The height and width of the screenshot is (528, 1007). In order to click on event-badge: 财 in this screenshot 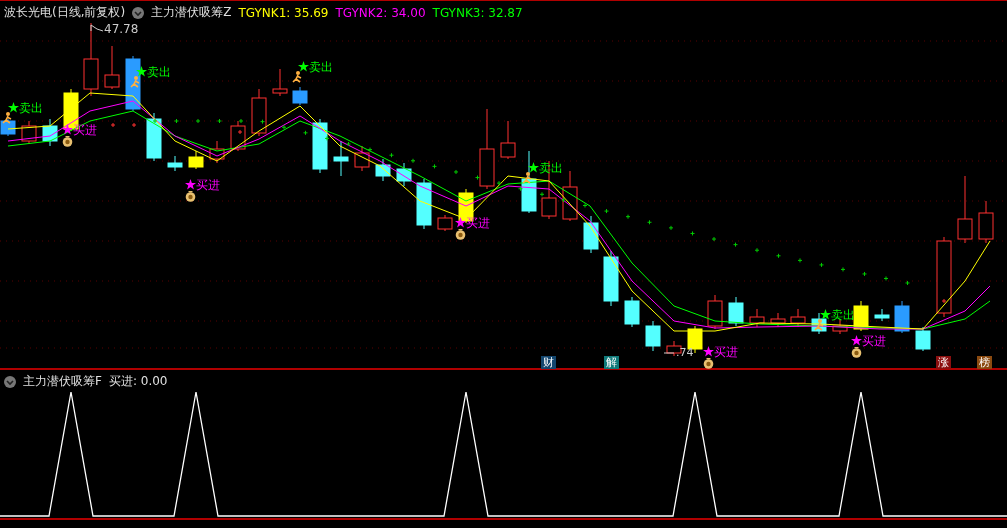, I will do `click(548, 362)`.